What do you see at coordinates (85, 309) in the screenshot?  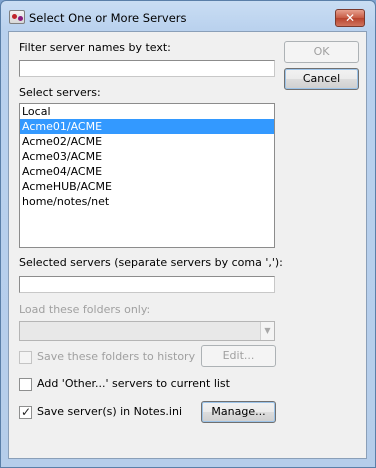 I see `folders-label: Load these folders only:` at bounding box center [85, 309].